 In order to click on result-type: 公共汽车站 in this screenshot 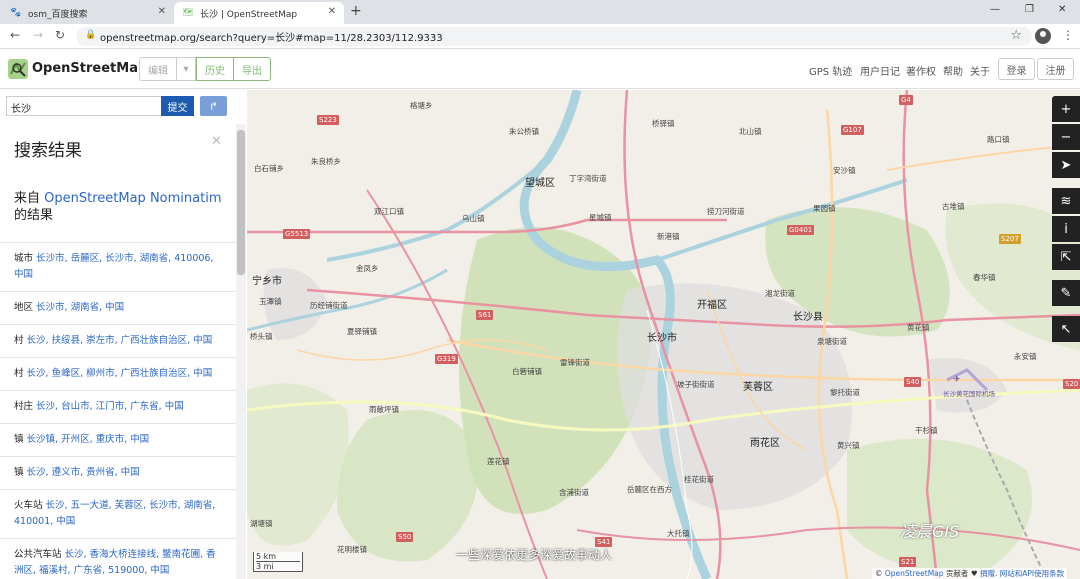, I will do `click(38, 554)`.